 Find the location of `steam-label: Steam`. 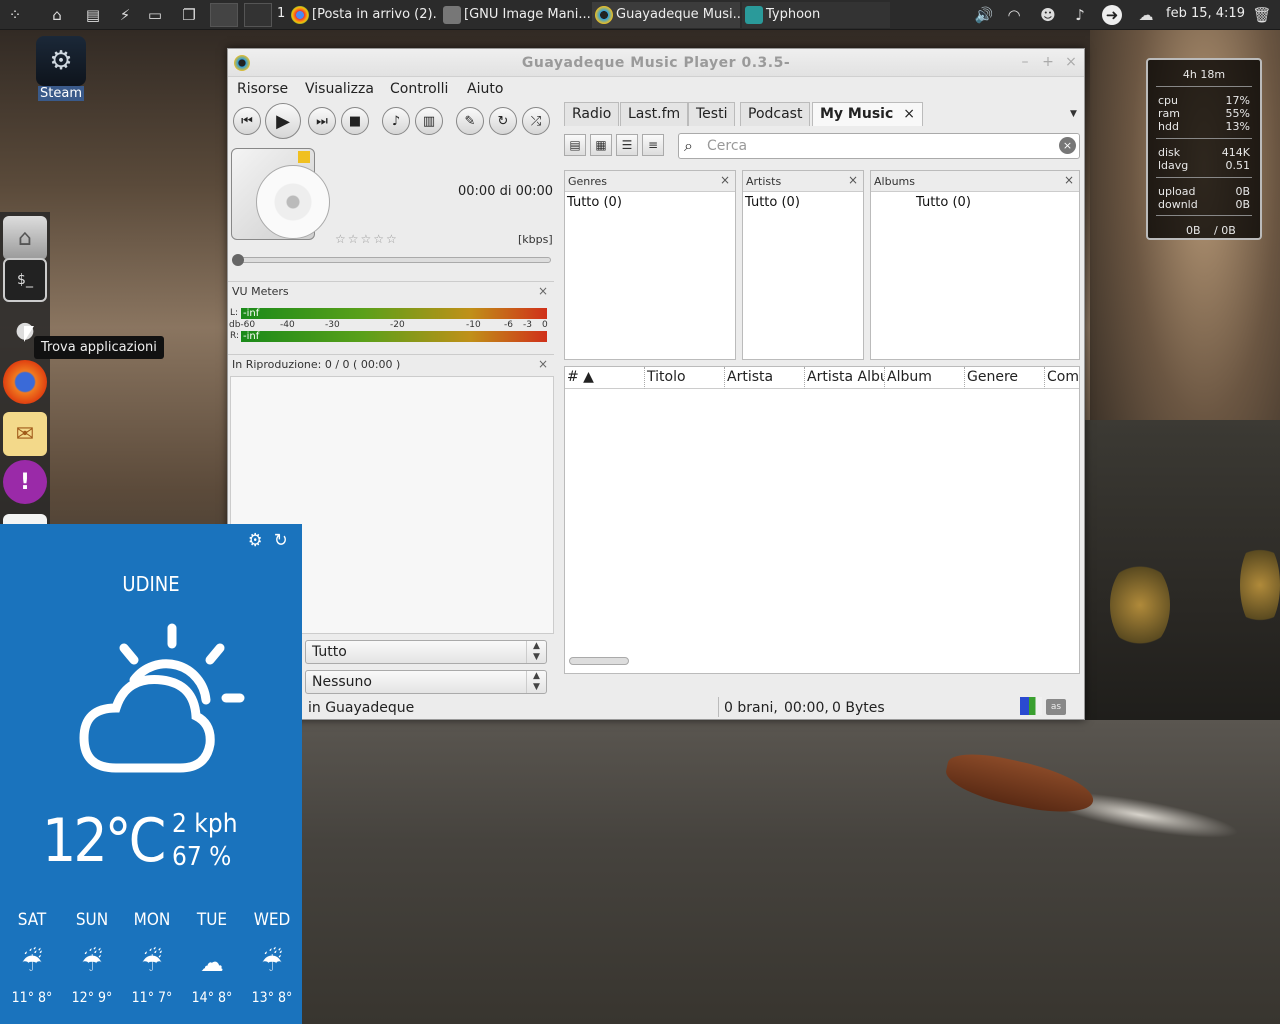

steam-label: Steam is located at coordinates (61, 93).